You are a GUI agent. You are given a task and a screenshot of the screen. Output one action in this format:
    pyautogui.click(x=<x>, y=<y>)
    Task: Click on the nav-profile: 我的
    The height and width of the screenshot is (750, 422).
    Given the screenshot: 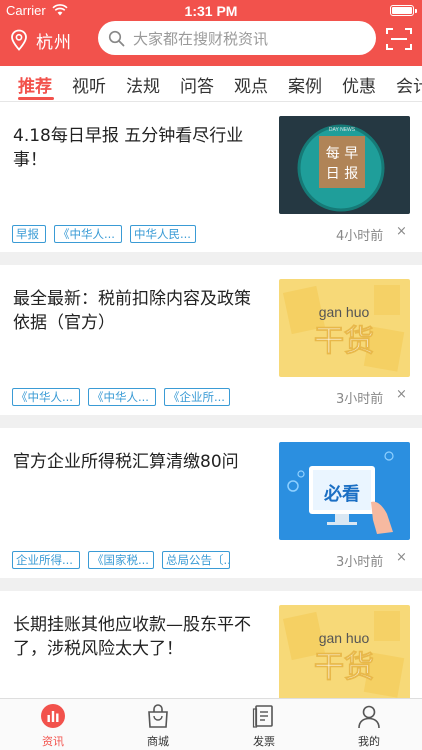 What is the action you would take?
    pyautogui.click(x=369, y=726)
    